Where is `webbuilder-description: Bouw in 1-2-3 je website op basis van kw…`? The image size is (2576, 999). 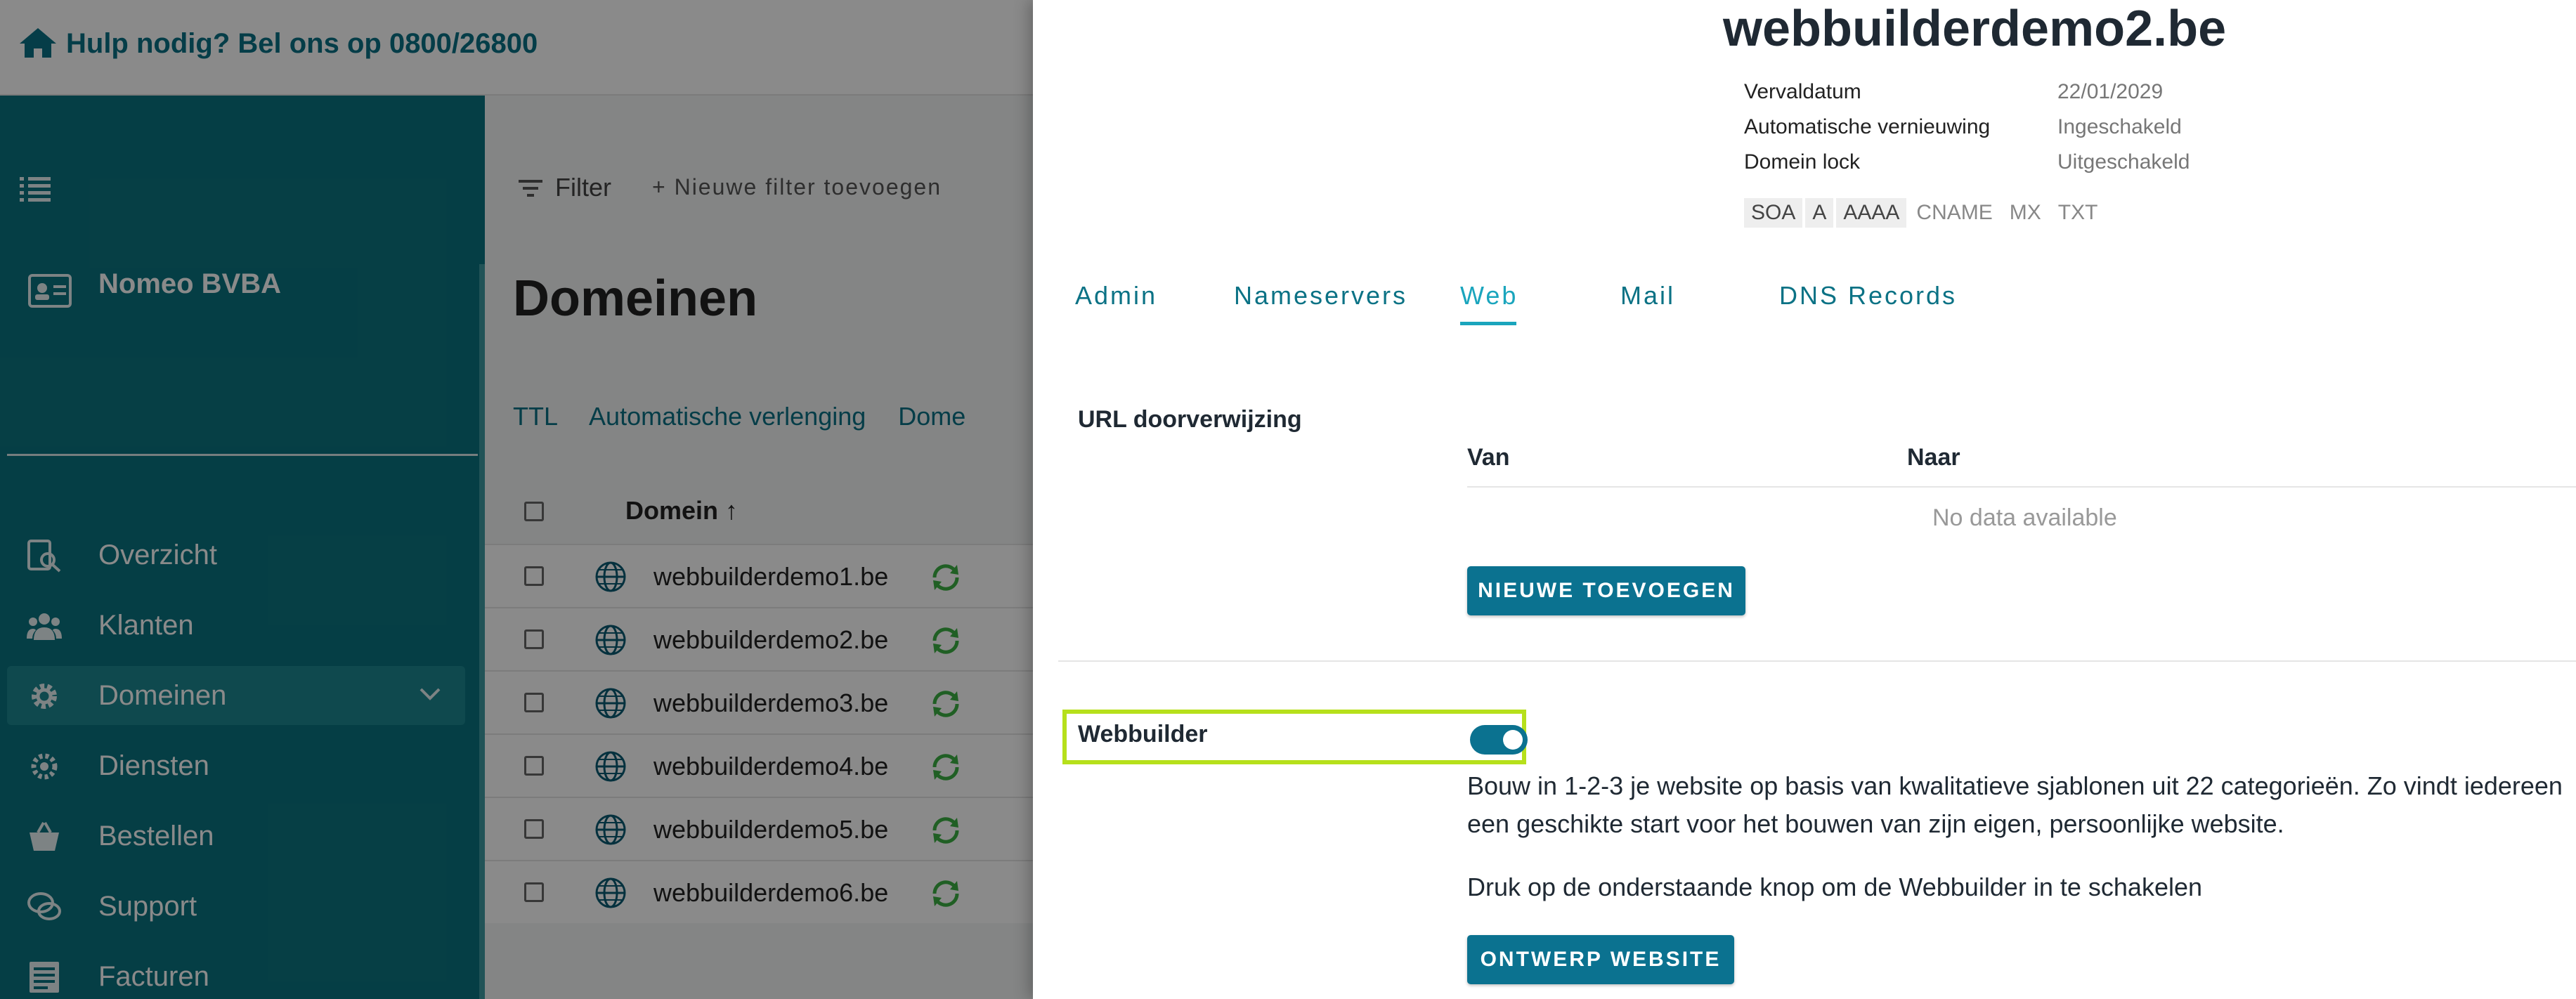
webbuilder-description: Bouw in 1-2-3 je website op basis van kw… is located at coordinates (2015, 804).